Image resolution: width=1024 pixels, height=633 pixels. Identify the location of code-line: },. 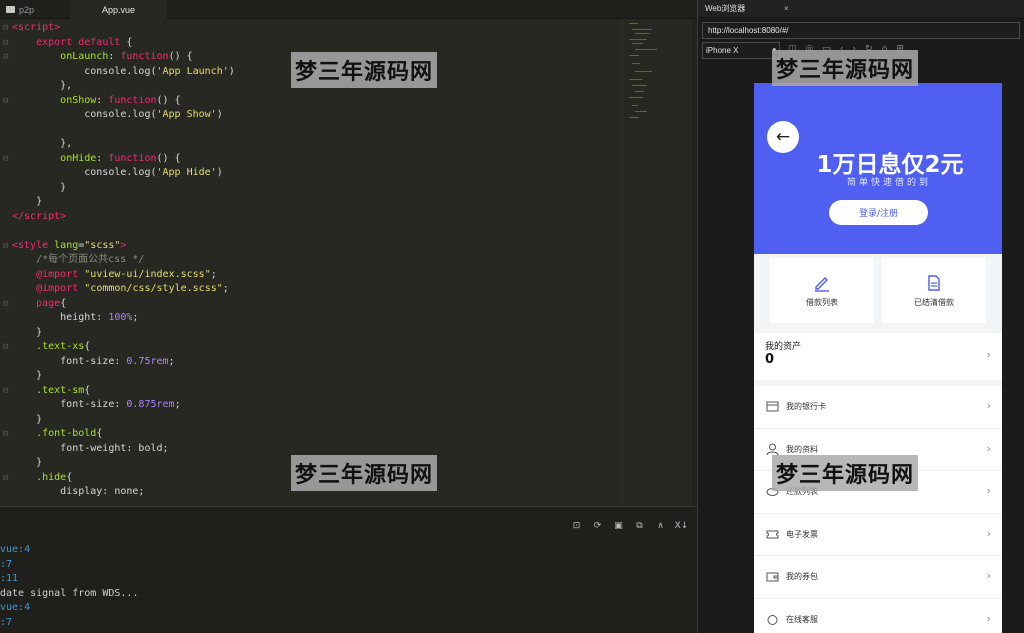
(315, 144).